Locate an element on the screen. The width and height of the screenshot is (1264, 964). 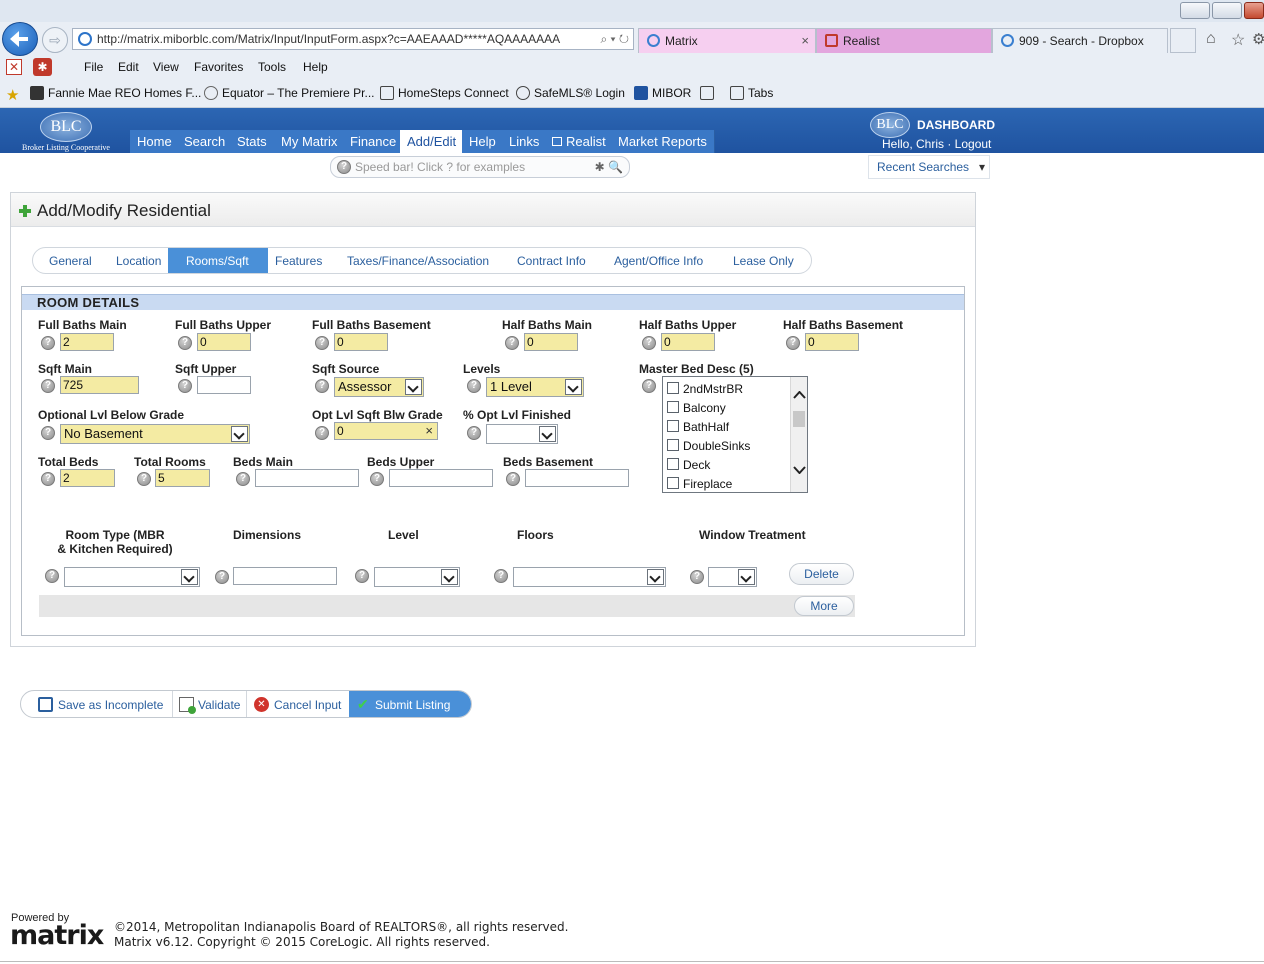
tab-taxes-finance: Taxes/Finance/Association is located at coordinates (418, 261).